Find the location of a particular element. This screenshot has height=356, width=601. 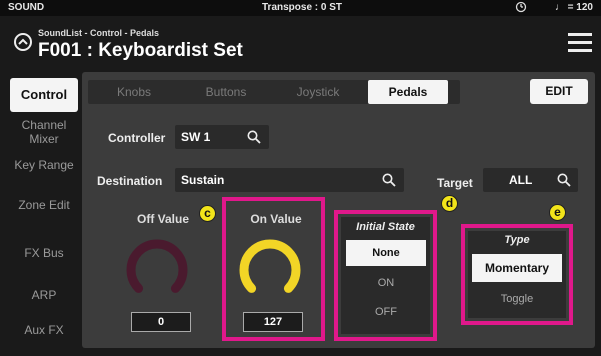

tab-joystick: Joystick is located at coordinates (318, 92).